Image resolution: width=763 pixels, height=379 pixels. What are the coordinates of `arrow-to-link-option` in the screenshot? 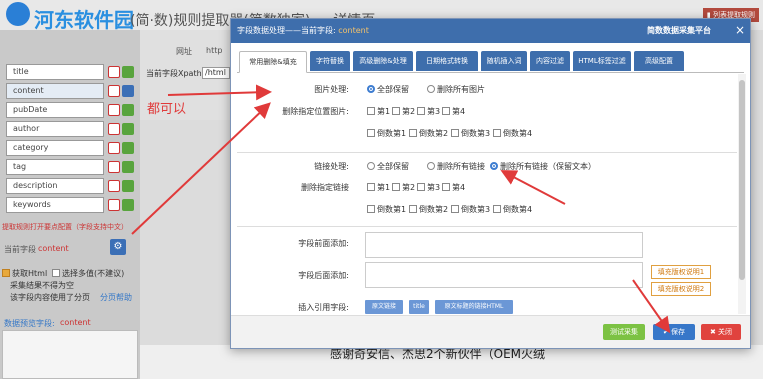 It's located at (533, 187).